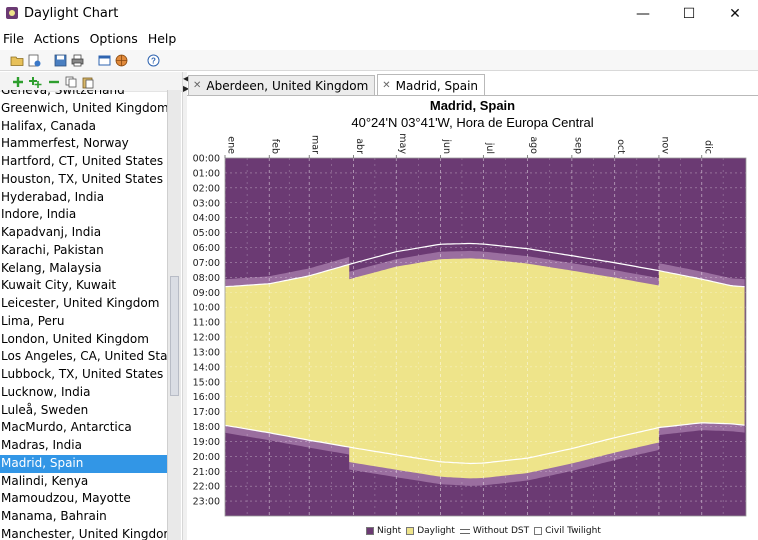 This screenshot has height=540, width=758. I want to click on window-title: Daylight Chart, so click(71, 13).